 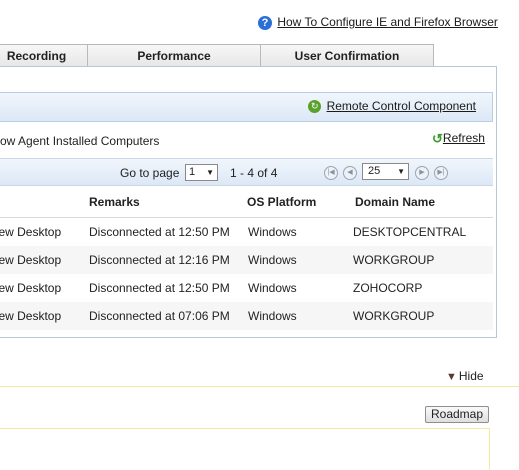 I want to click on page-select: 1 ▼, so click(x=201, y=172).